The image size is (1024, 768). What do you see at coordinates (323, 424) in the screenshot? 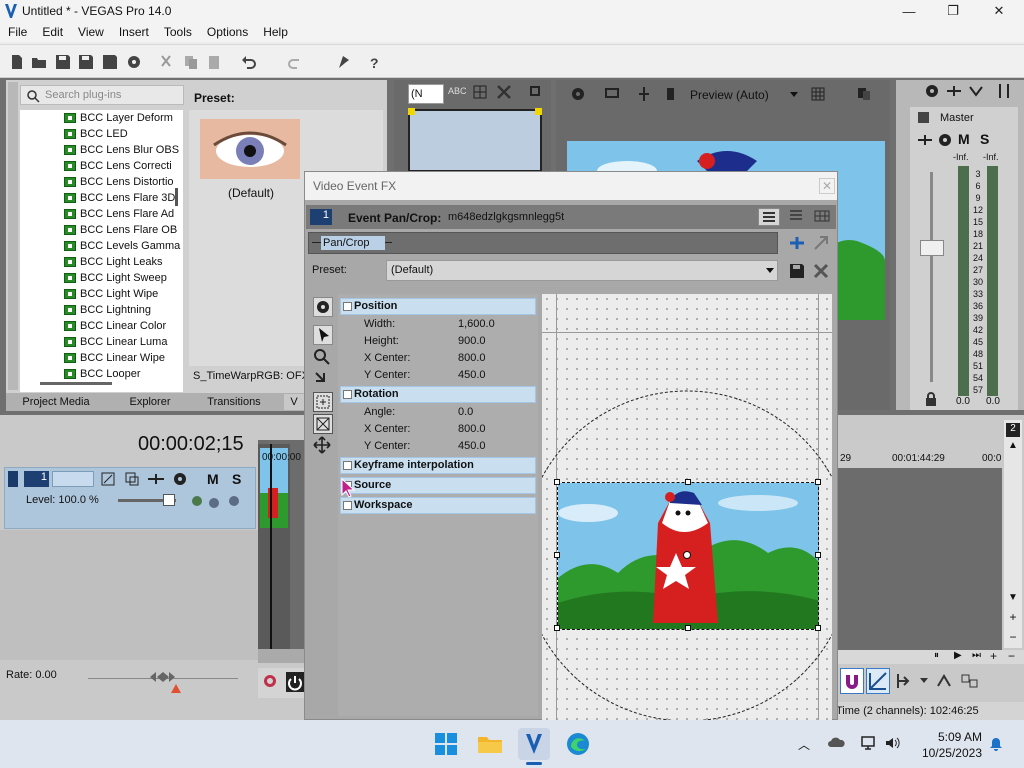
I see `lock-aspect-ratio-icon` at bounding box center [323, 424].